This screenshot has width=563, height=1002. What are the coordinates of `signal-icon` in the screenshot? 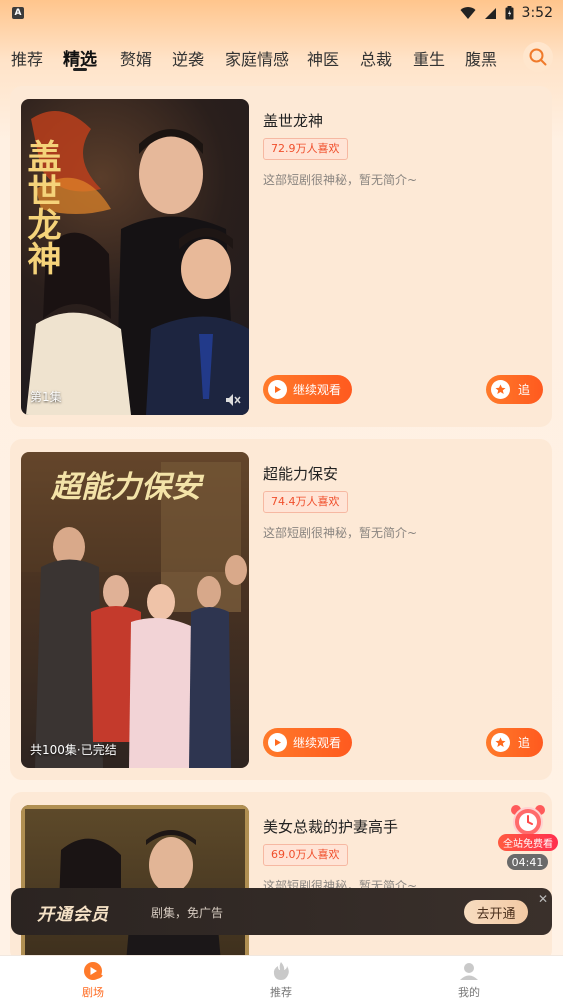 It's located at (490, 13).